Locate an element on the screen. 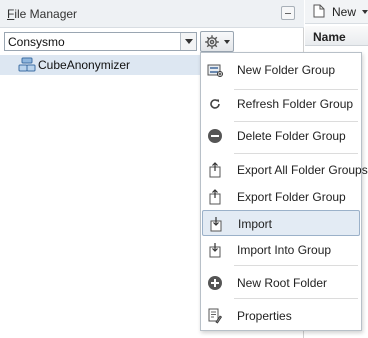 This screenshot has width=368, height=338. panel-title-text: ile Manager is located at coordinates (46, 14).